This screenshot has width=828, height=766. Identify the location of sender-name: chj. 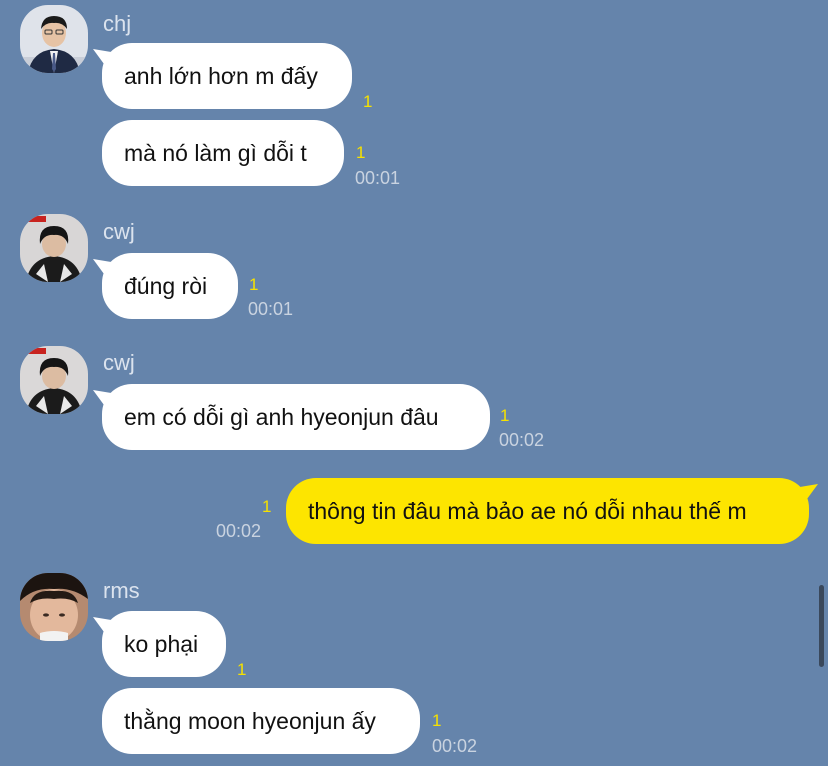
(117, 23).